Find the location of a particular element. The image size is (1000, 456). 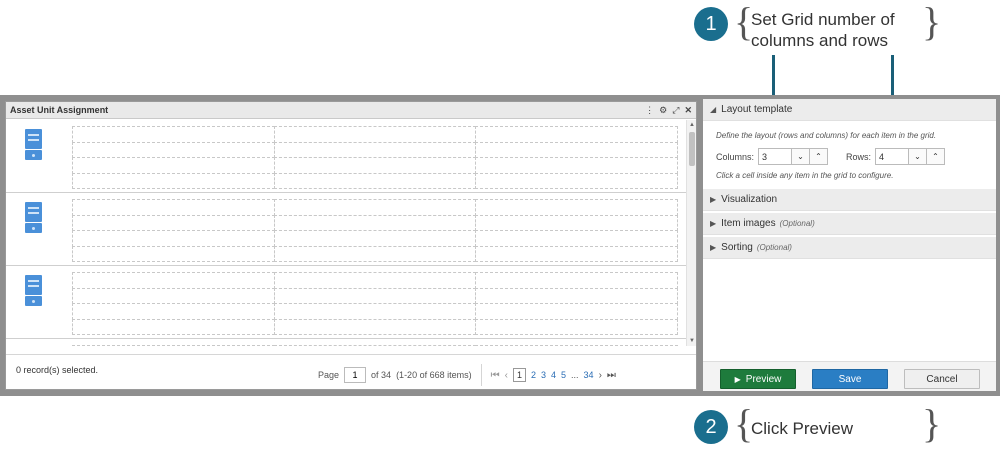

expand-icon: ⤢ is located at coordinates (675, 110).